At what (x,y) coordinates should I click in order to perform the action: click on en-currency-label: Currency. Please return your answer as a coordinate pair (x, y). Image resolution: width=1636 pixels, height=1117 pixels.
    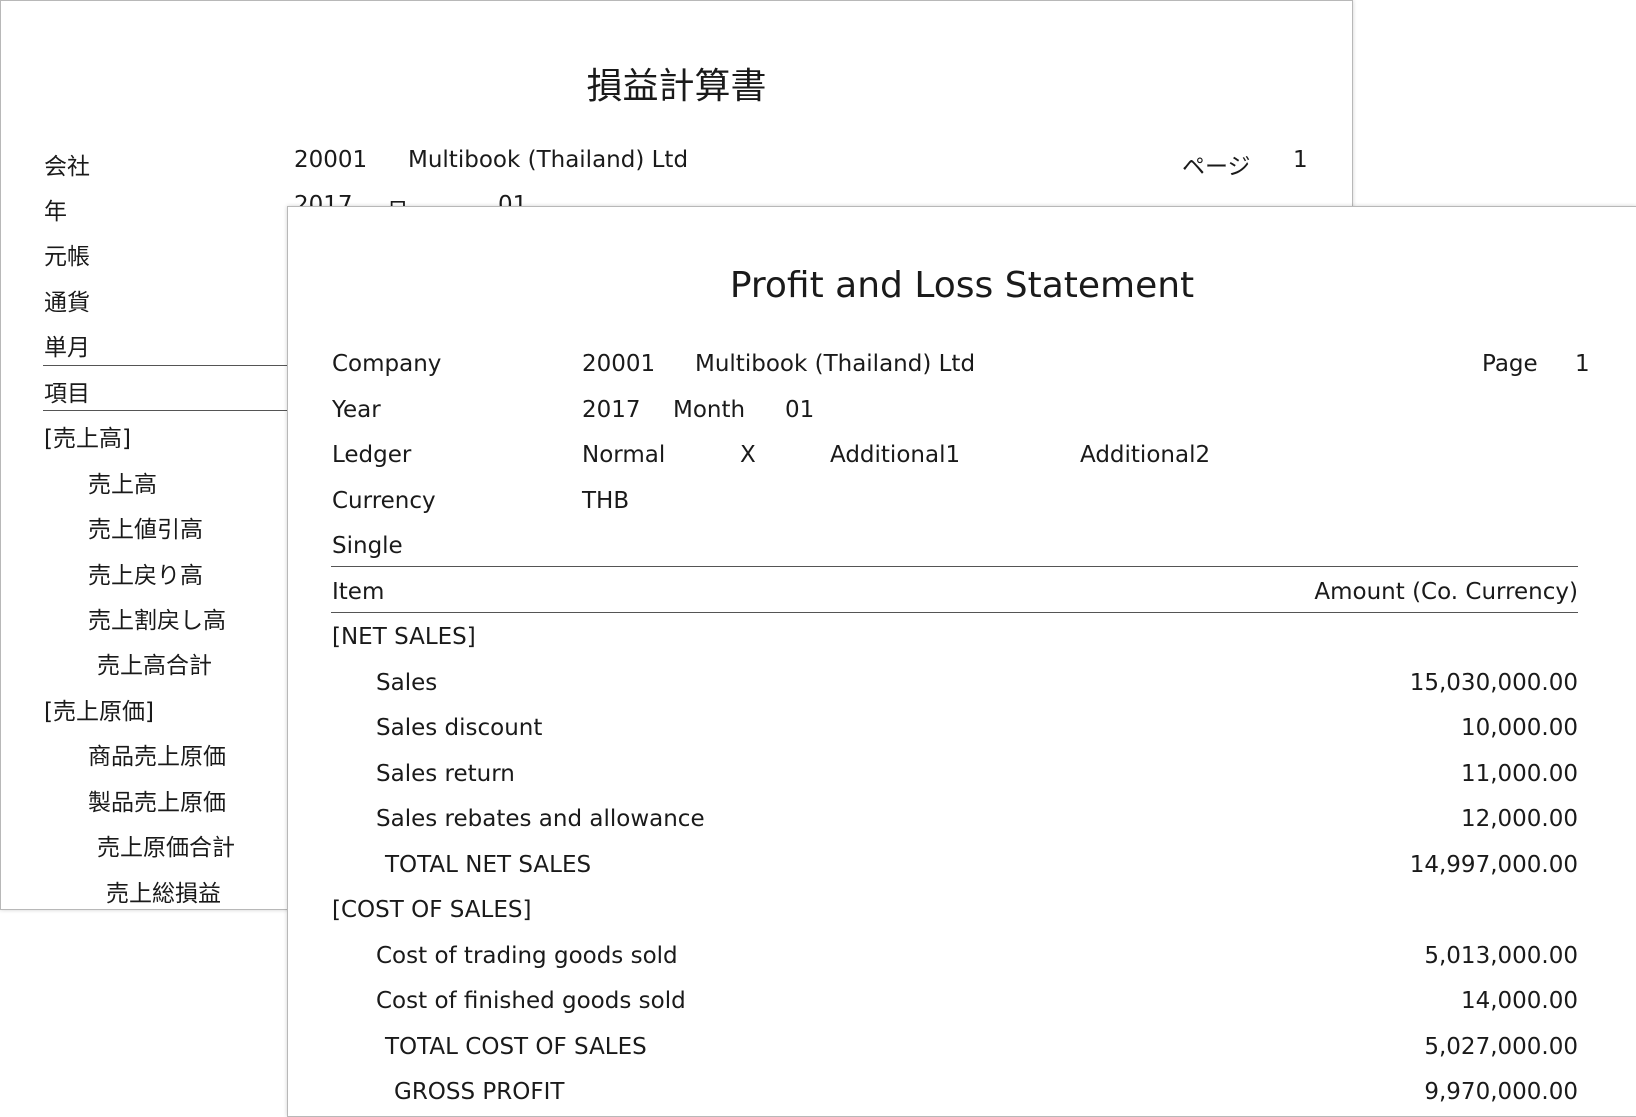
    Looking at the image, I should click on (384, 501).